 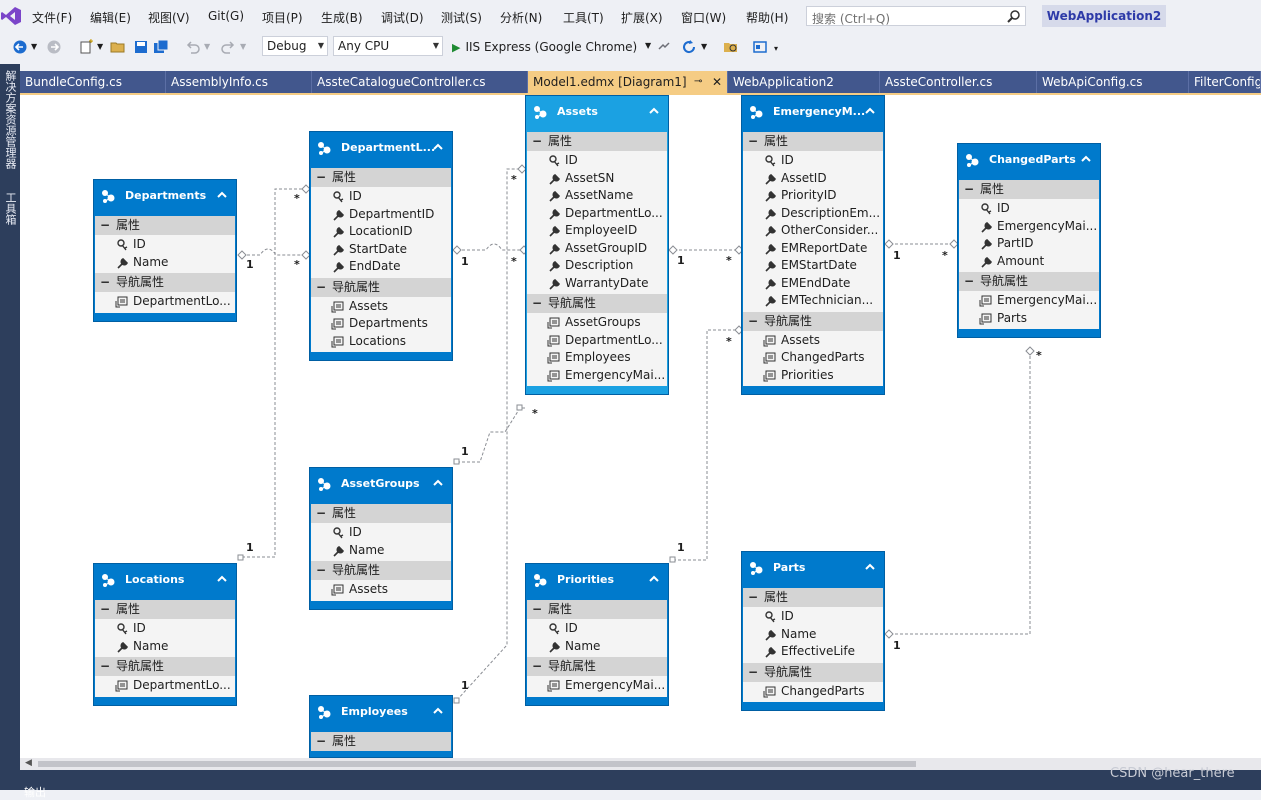 What do you see at coordinates (597, 249) in the screenshot?
I see `property-row: AssetGroupID` at bounding box center [597, 249].